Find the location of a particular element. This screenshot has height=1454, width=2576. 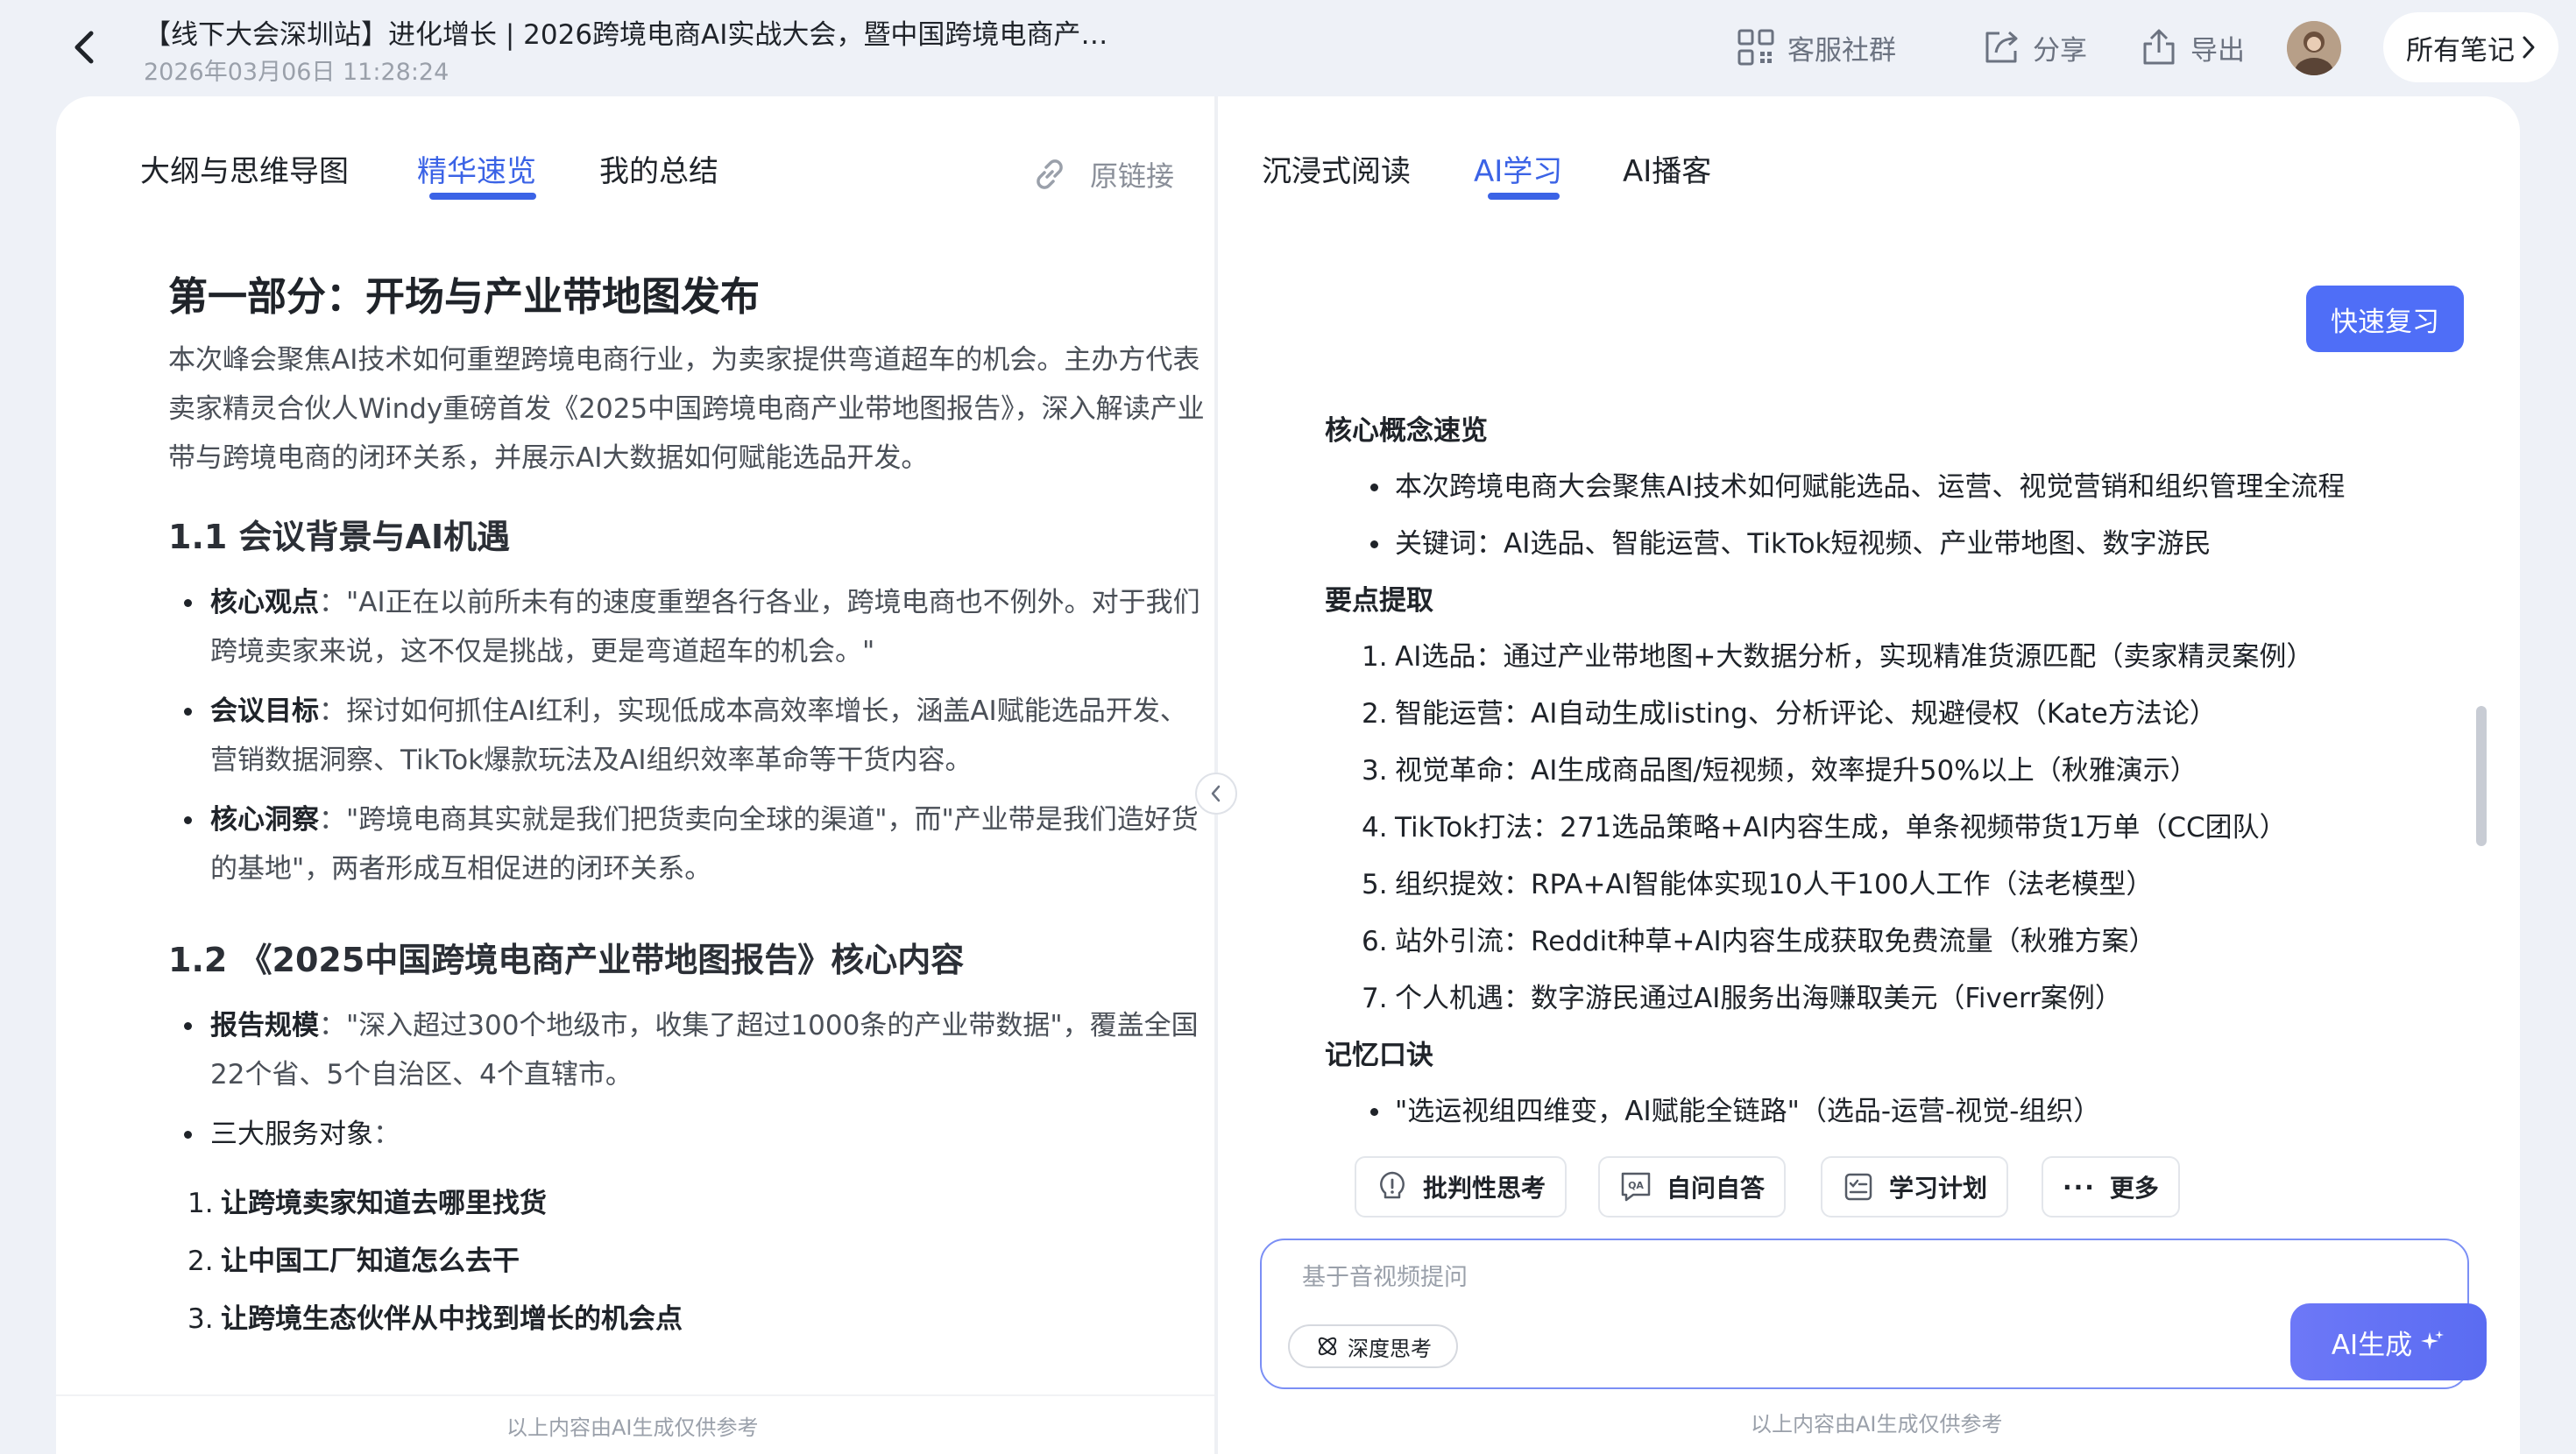

collapse-panel-button is located at coordinates (1216, 794).